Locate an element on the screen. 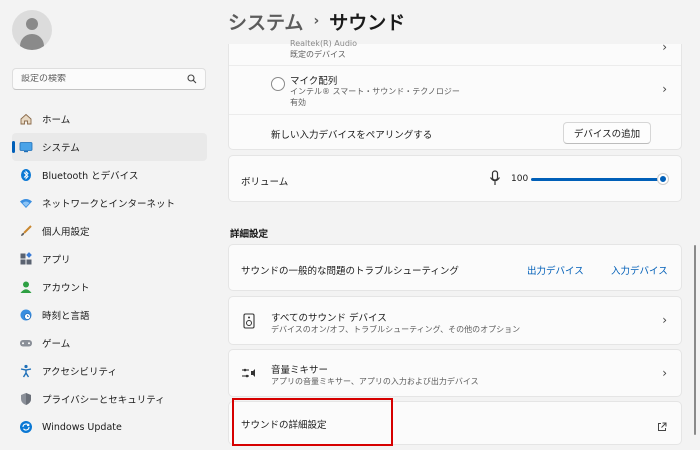  breadcrumb: システム › サウンド is located at coordinates (316, 21).